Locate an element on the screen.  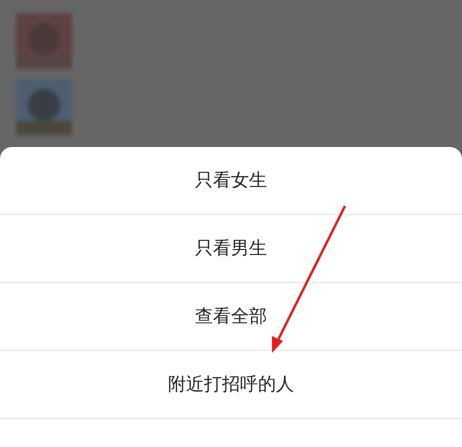
menu-option: 只看男生 is located at coordinates (231, 248).